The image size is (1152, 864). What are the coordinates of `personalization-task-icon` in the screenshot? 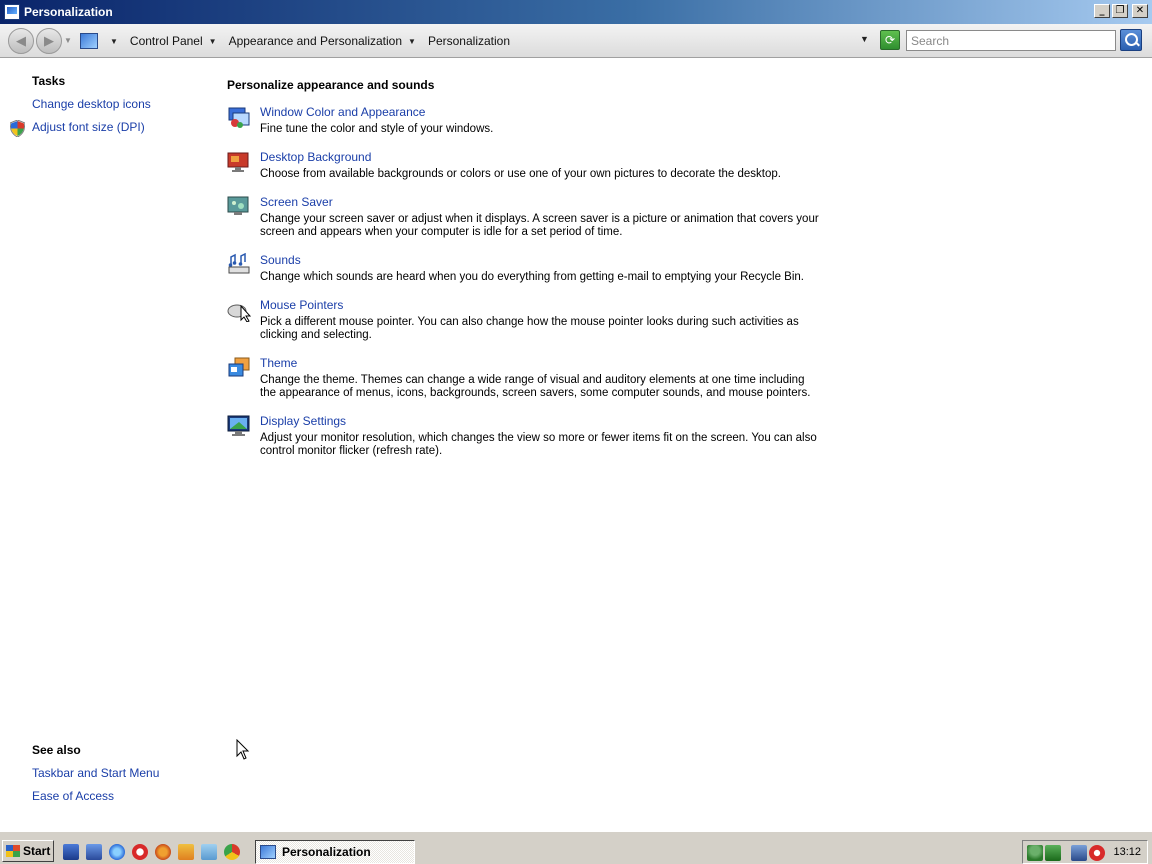 It's located at (268, 852).